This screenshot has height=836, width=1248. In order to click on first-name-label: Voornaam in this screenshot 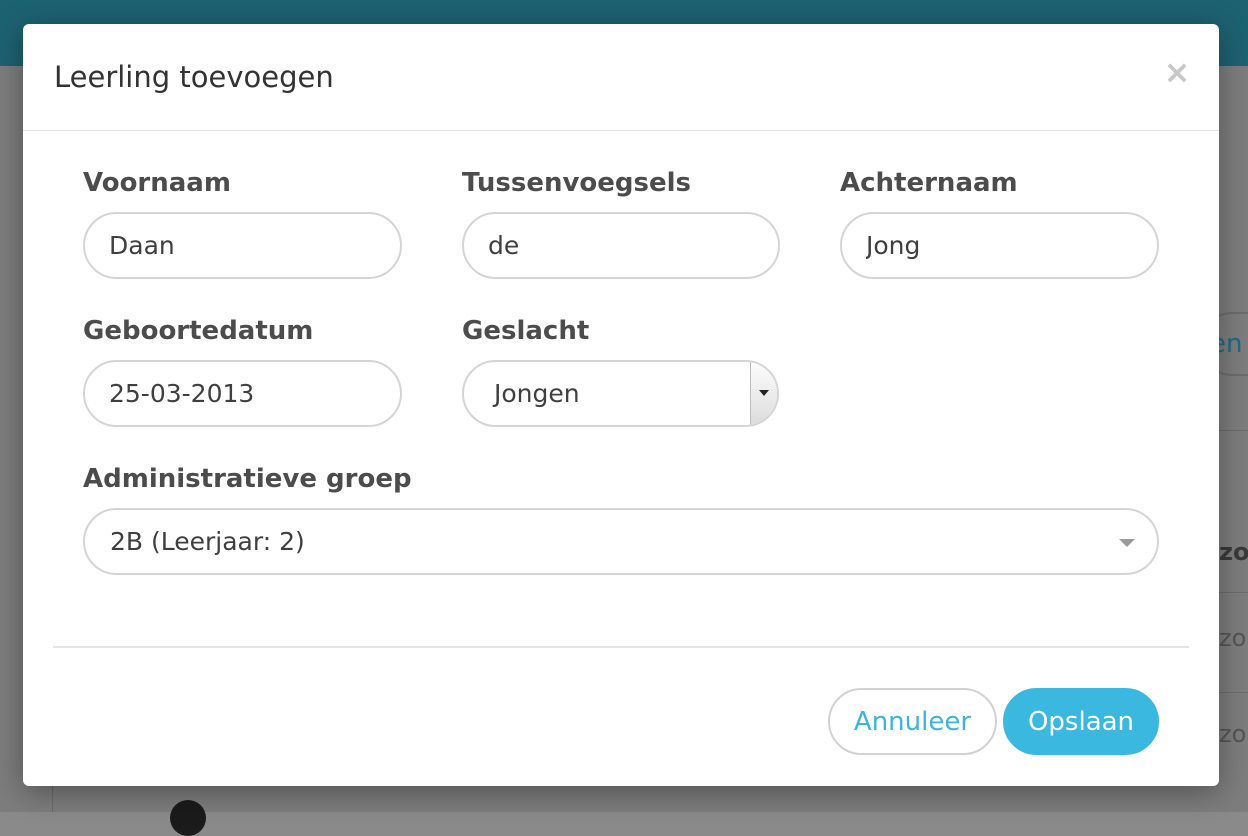, I will do `click(157, 183)`.